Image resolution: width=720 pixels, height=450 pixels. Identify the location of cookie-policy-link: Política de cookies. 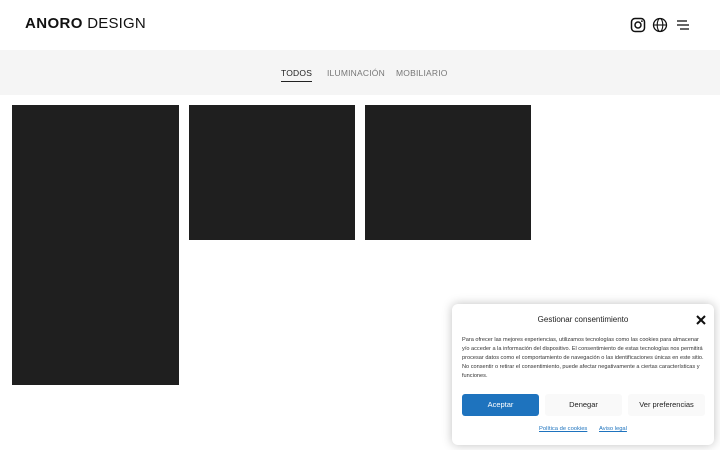
(563, 429).